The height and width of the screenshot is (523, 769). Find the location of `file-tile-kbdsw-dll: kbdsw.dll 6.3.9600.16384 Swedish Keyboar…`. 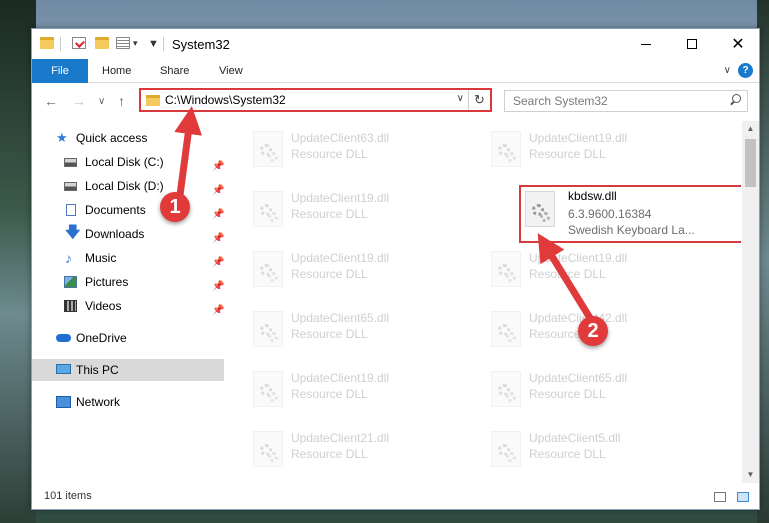

file-tile-kbdsw-dll: kbdsw.dll 6.3.9600.16384 Swedish Keyboar… is located at coordinates (630, 214).